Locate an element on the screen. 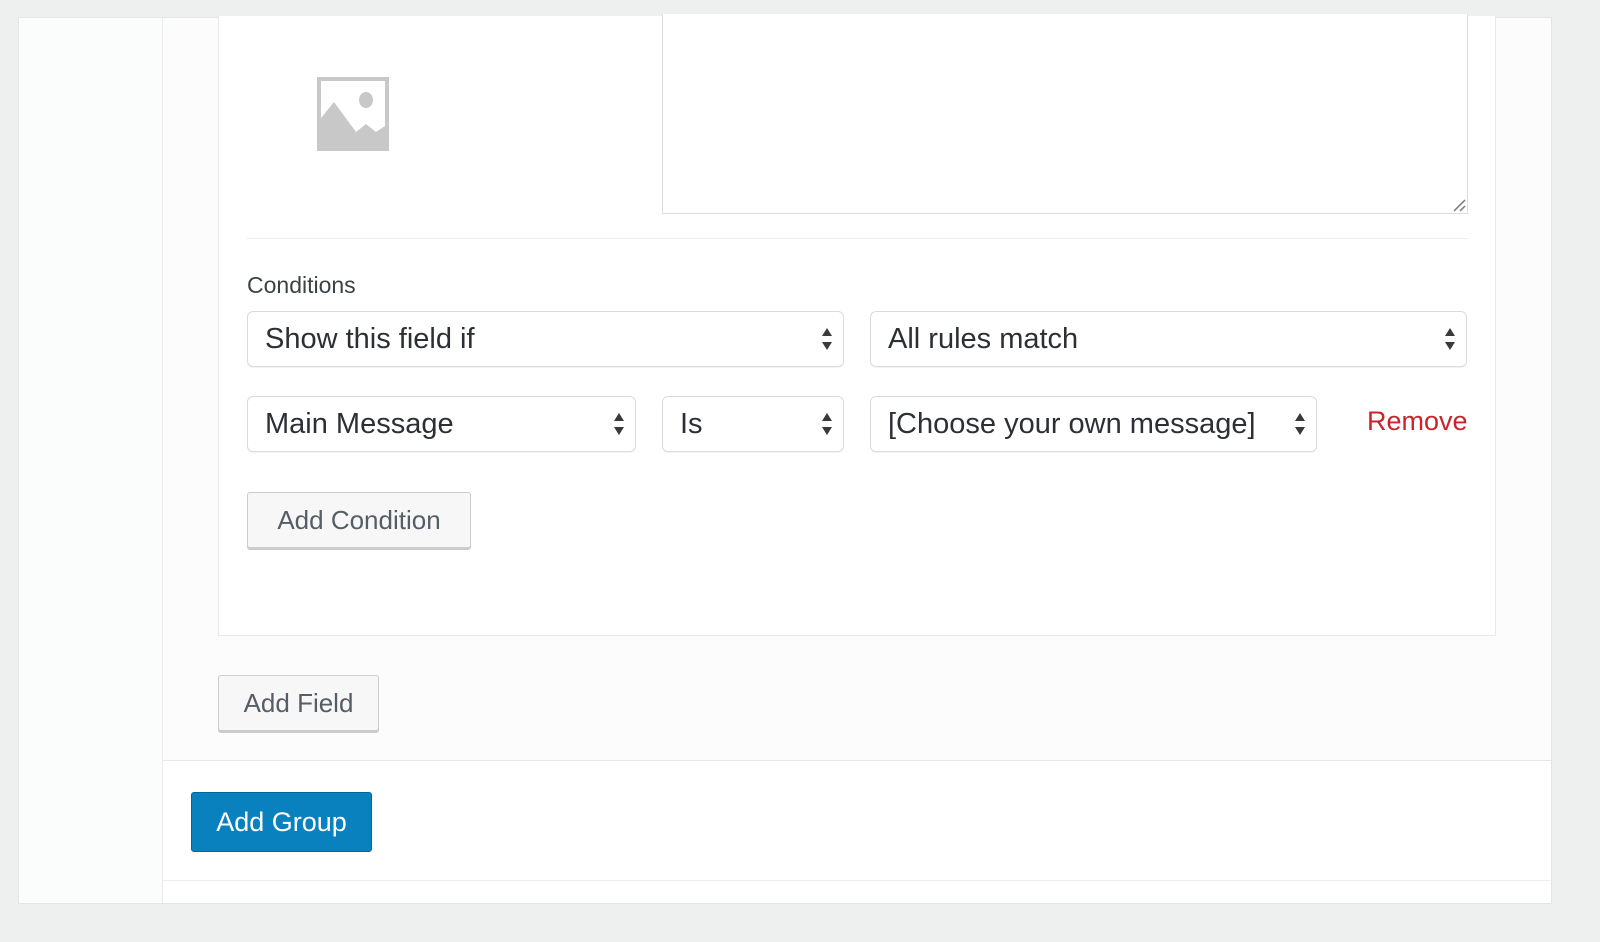 This screenshot has height=942, width=1600. conditions-label: Conditions is located at coordinates (301, 285).